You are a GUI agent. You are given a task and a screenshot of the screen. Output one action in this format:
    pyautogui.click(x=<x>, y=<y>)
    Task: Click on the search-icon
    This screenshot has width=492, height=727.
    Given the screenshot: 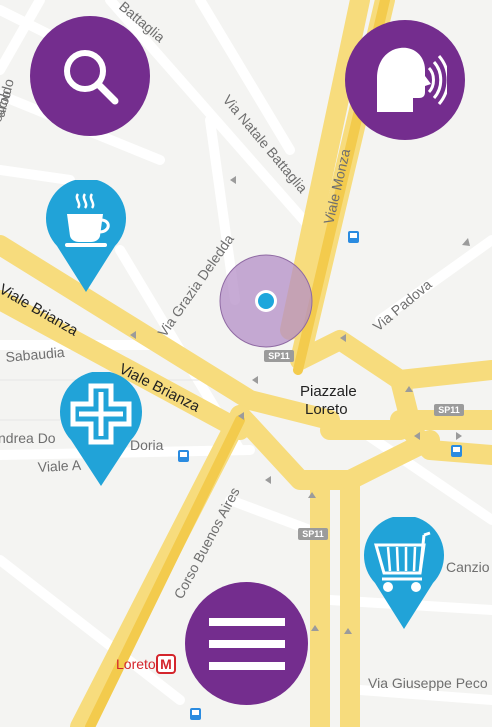 What is the action you would take?
    pyautogui.click(x=91, y=77)
    